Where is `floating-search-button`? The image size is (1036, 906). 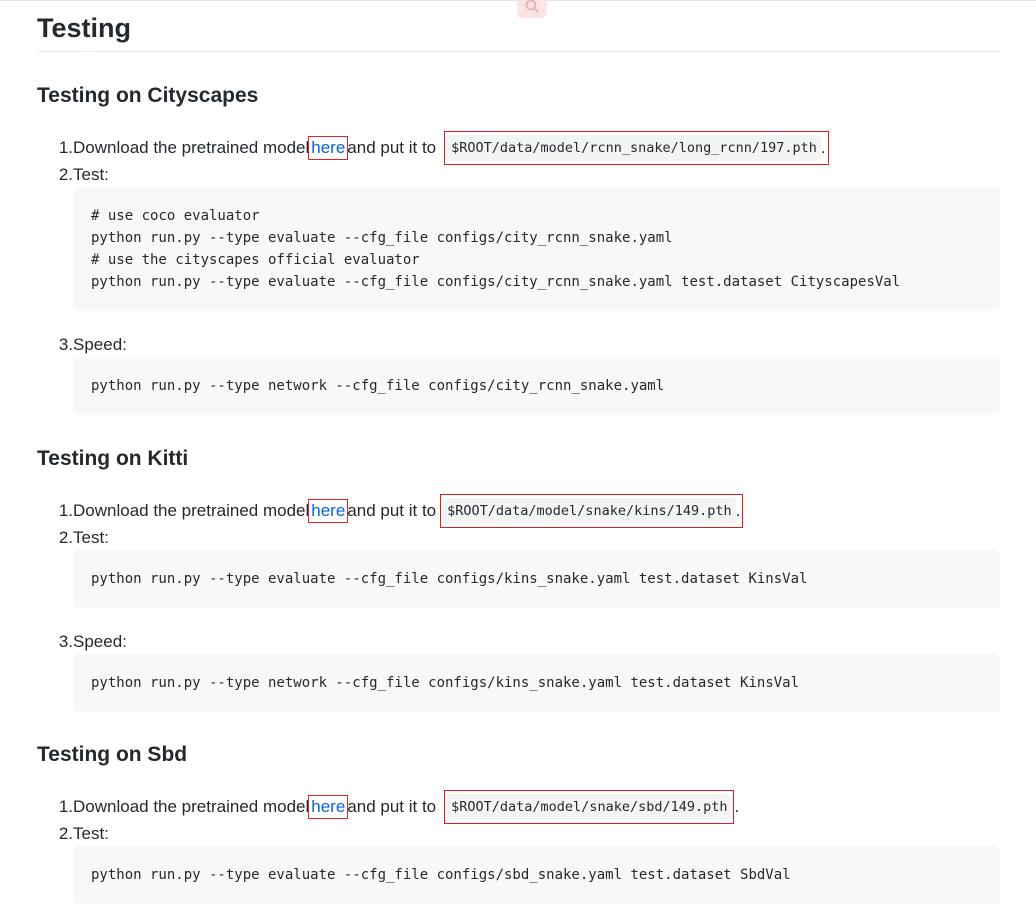
floating-search-button is located at coordinates (532, 9).